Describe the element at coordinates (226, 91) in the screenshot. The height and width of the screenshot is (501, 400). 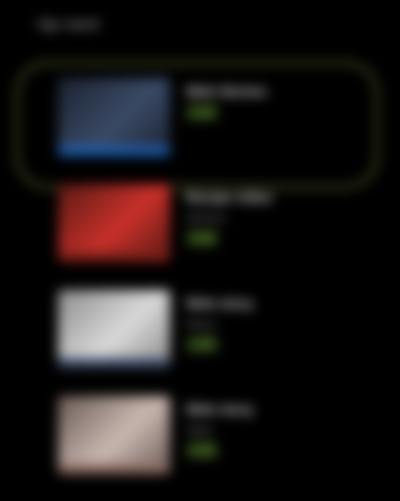
I see `video-title: Web Stories` at that location.